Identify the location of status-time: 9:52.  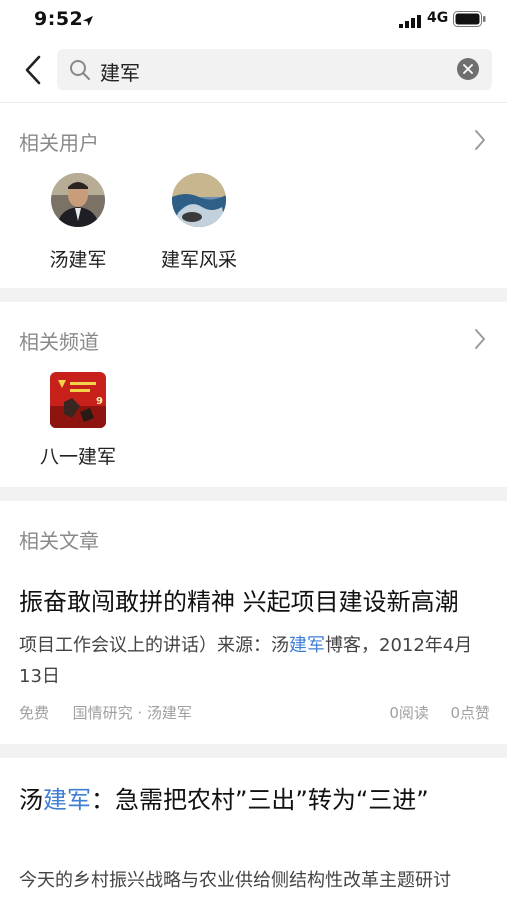
(59, 19).